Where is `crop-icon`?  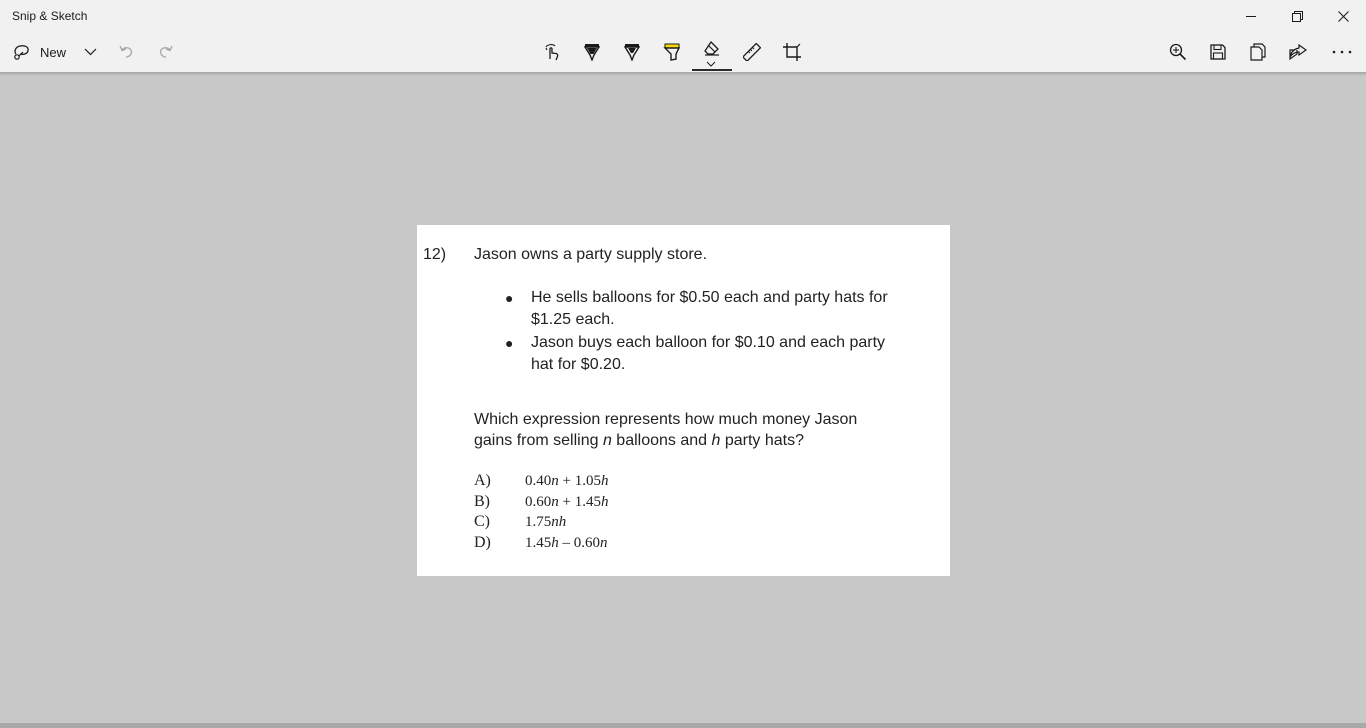 crop-icon is located at coordinates (792, 52).